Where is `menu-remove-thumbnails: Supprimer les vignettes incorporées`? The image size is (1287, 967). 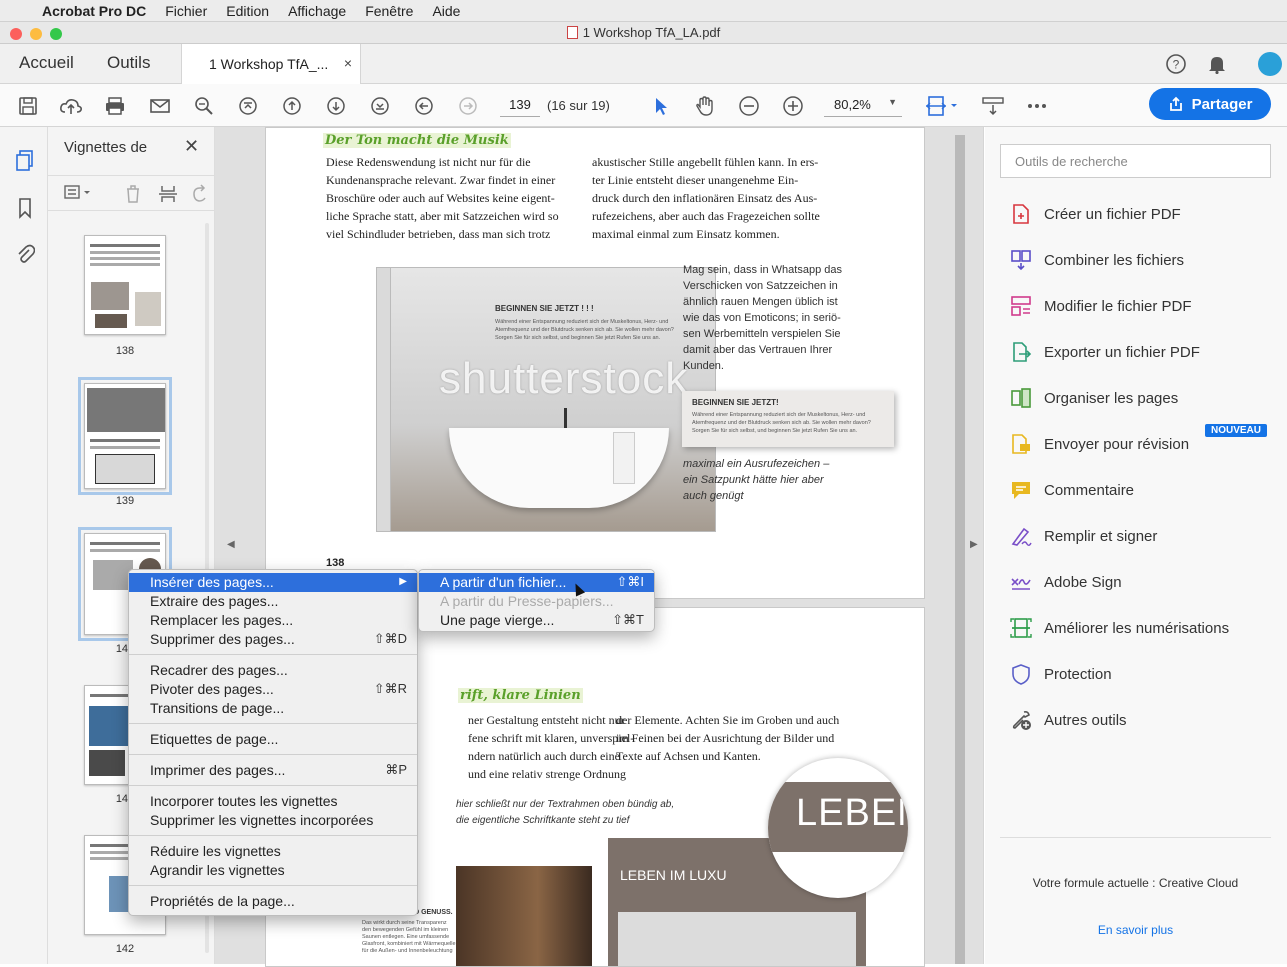
menu-remove-thumbnails: Supprimer les vignettes incorporées is located at coordinates (273, 820).